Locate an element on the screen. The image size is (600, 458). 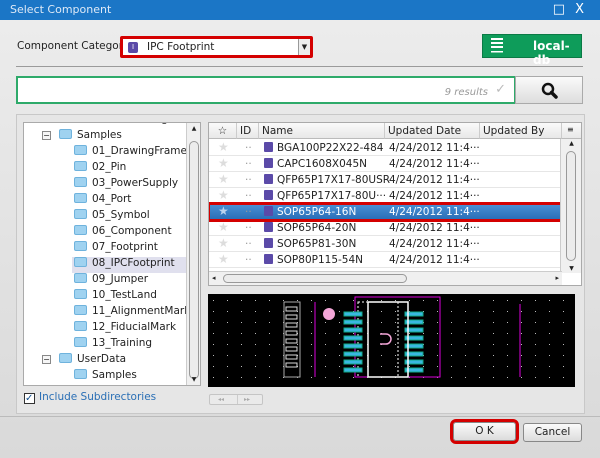
tree-item-label: 02_Pin is located at coordinates (109, 167).